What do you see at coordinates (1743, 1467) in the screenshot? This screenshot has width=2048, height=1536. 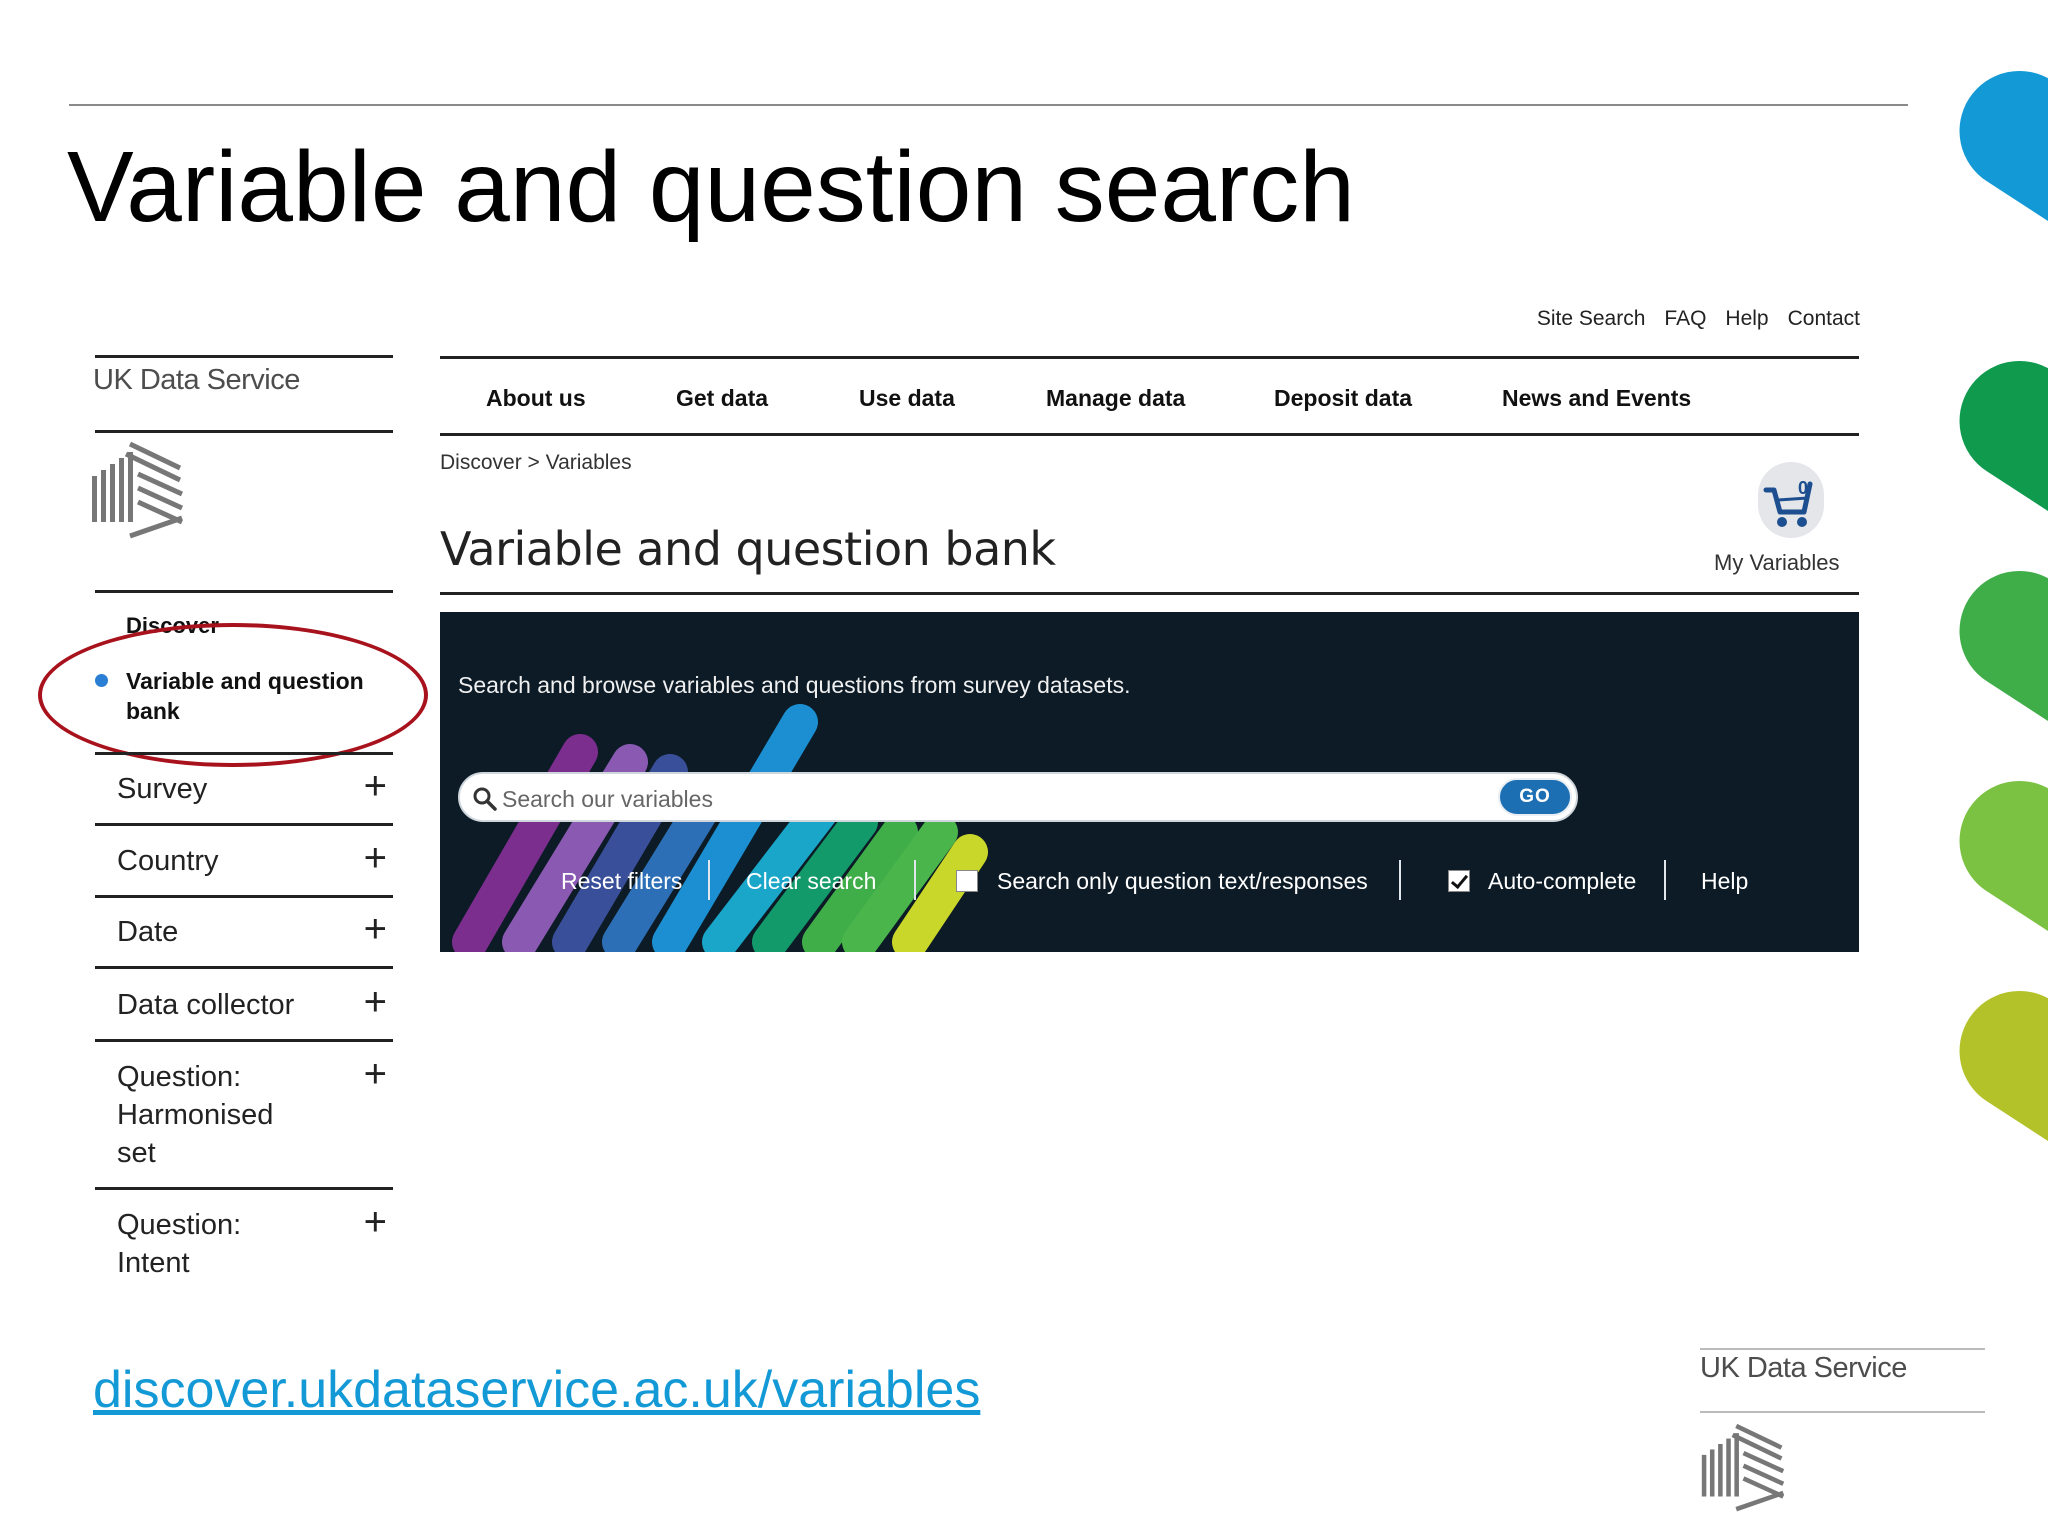 I see `footer-logo-icon` at bounding box center [1743, 1467].